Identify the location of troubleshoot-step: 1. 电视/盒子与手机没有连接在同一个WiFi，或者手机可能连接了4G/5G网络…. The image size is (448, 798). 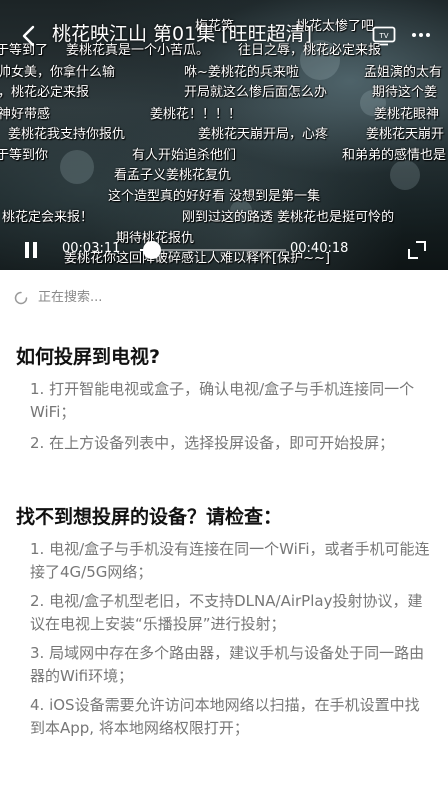
(230, 560).